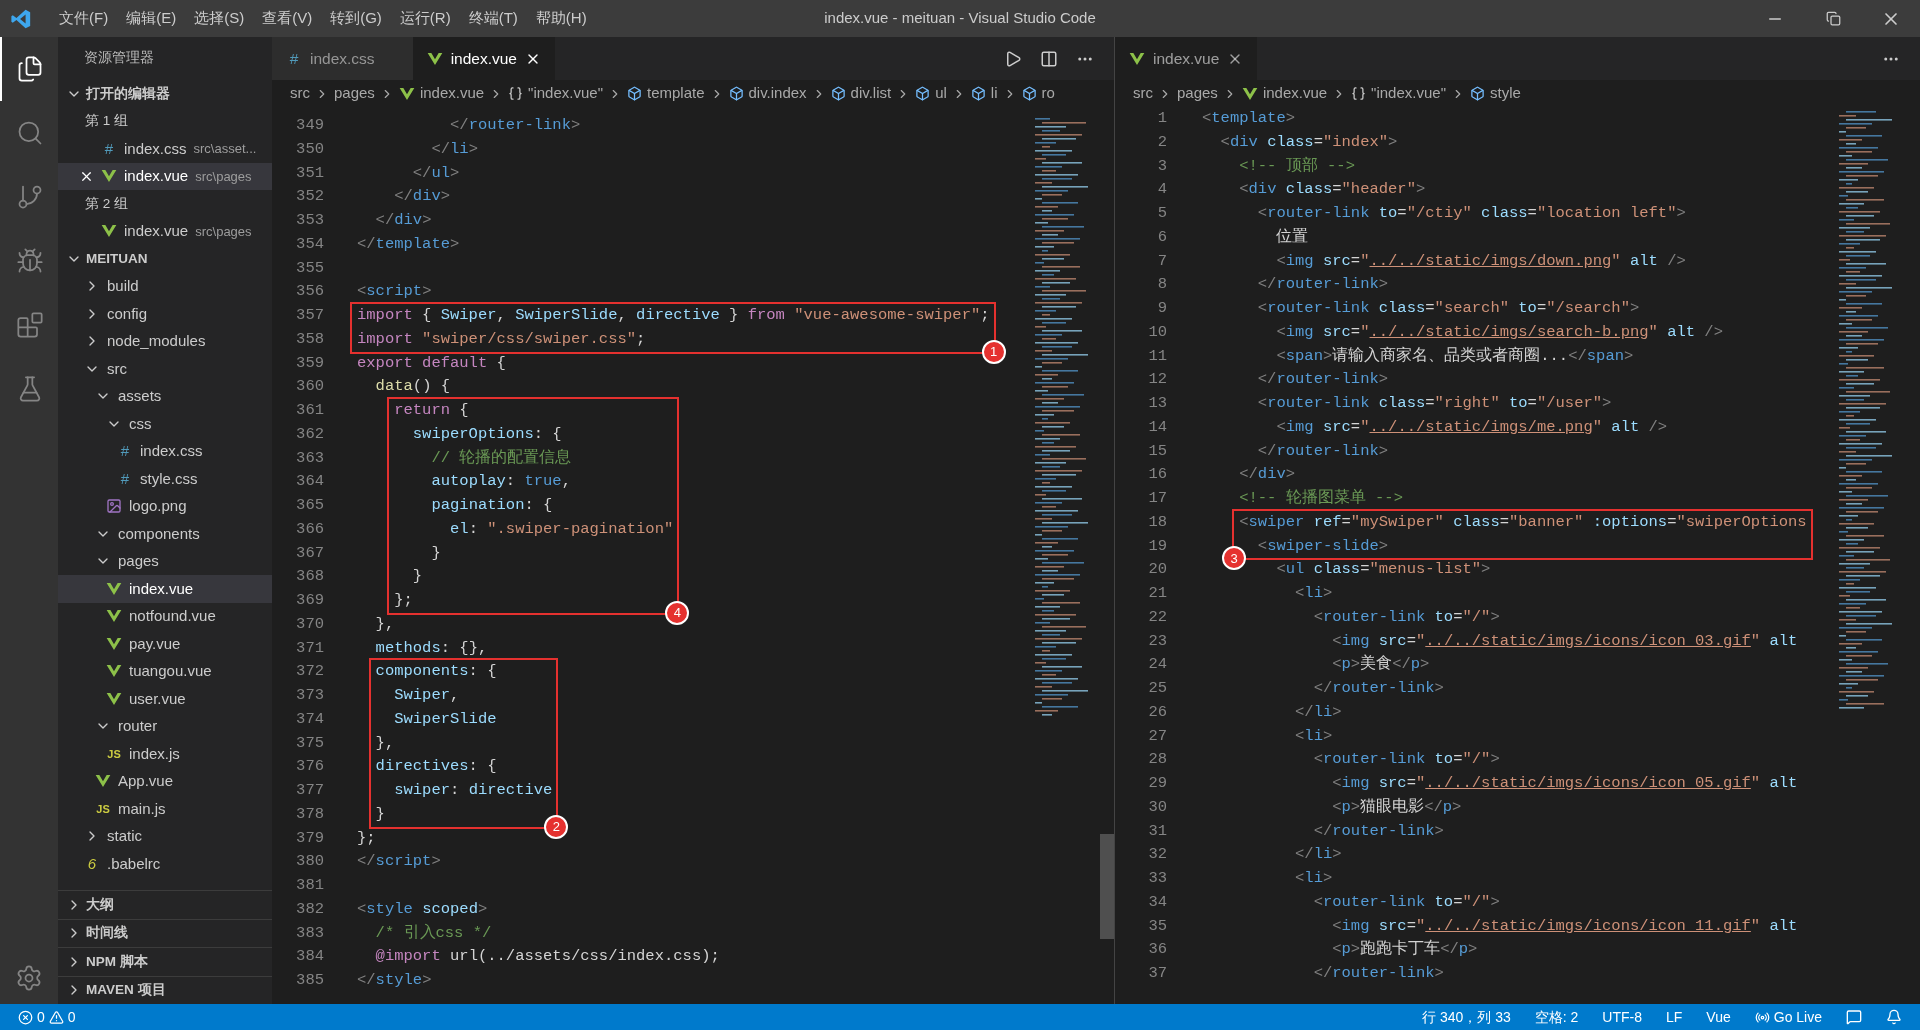  What do you see at coordinates (436, 173) in the screenshot?
I see `code-line: </ul>` at bounding box center [436, 173].